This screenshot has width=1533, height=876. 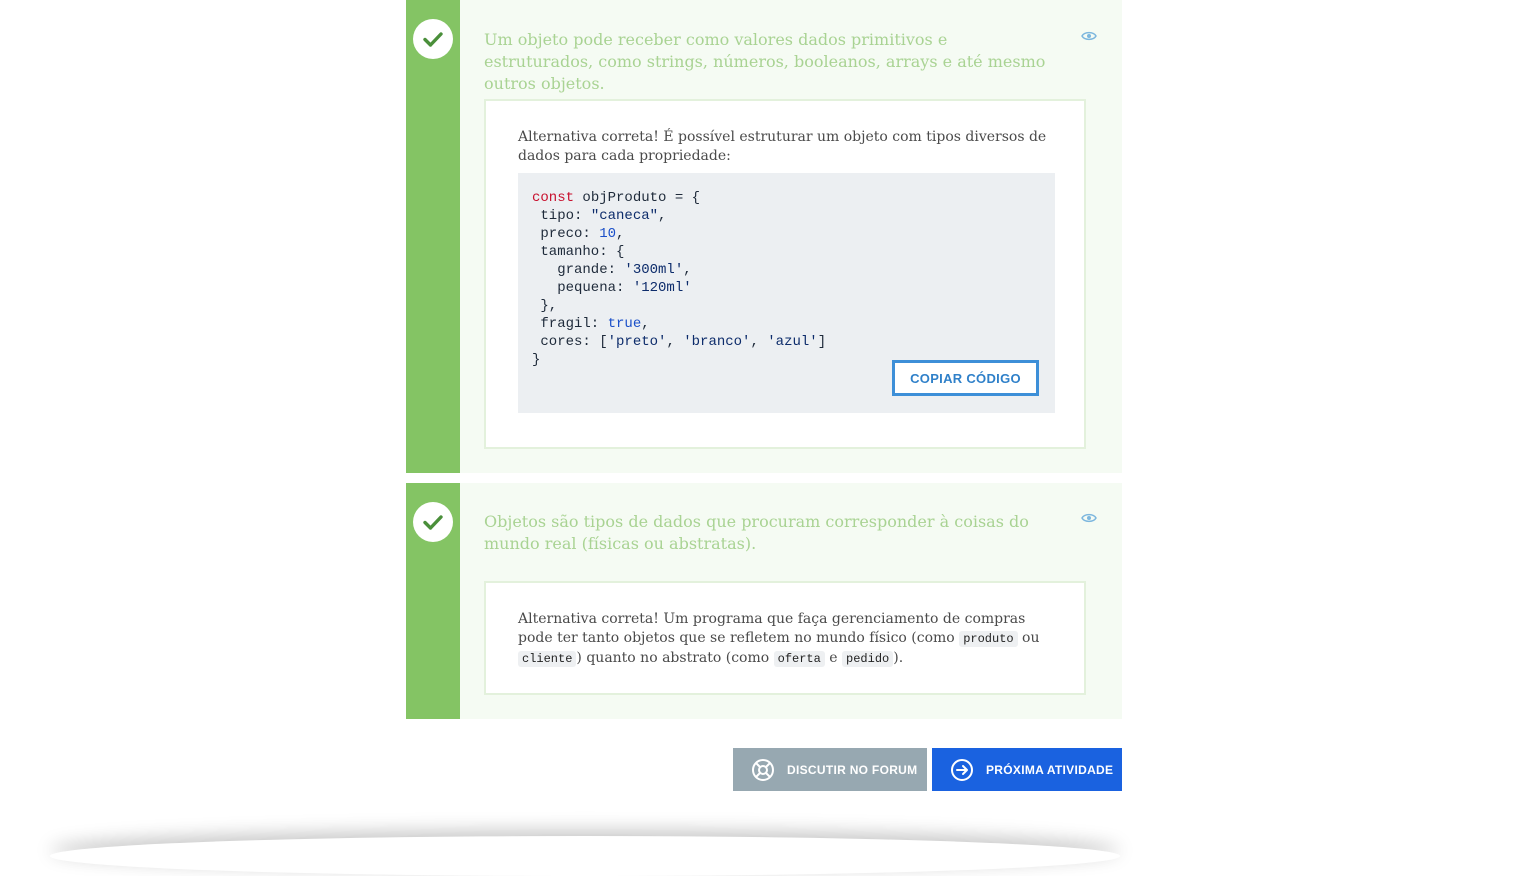 I want to click on next-activity-button: PRÓXIMA ATIVIDADE, so click(x=1027, y=769).